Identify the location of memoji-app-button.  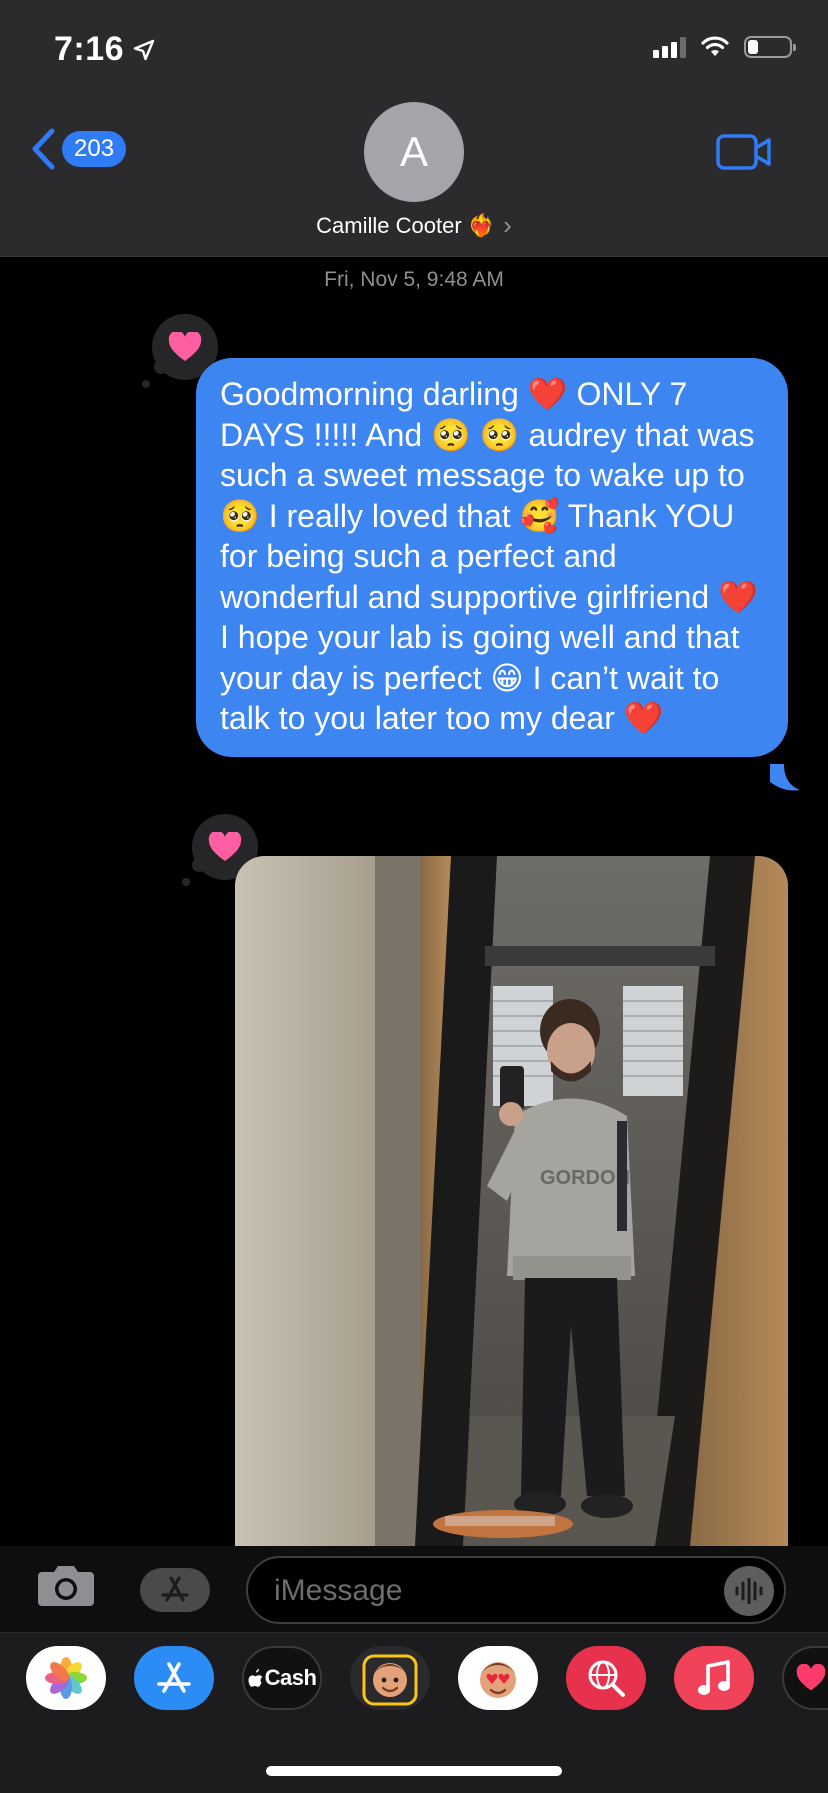
(390, 1678).